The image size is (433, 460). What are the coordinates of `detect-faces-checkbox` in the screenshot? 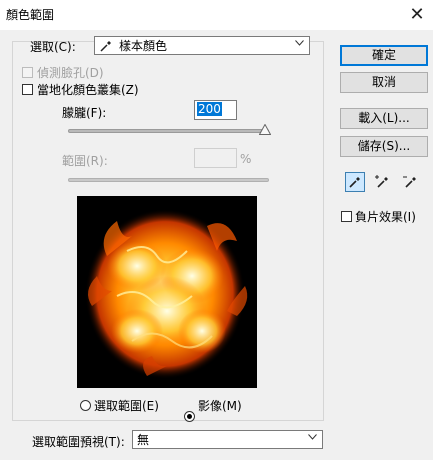 It's located at (27, 72).